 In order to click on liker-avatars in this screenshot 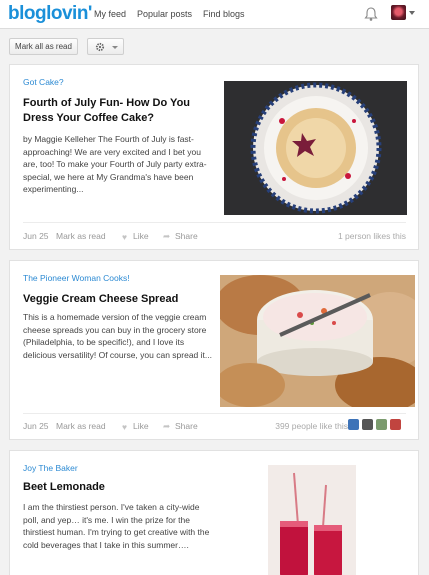, I will do `click(378, 425)`.